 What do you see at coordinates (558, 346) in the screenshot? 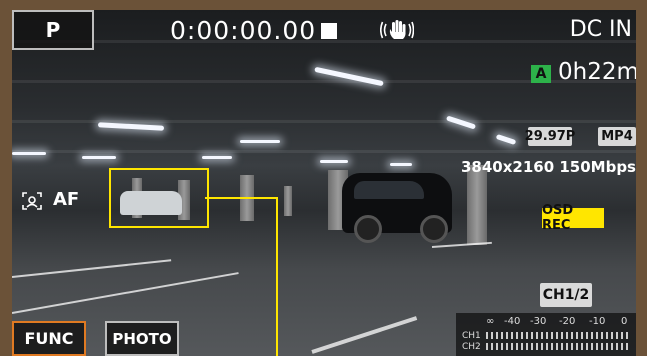
I see `ch2-level-bar` at bounding box center [558, 346].